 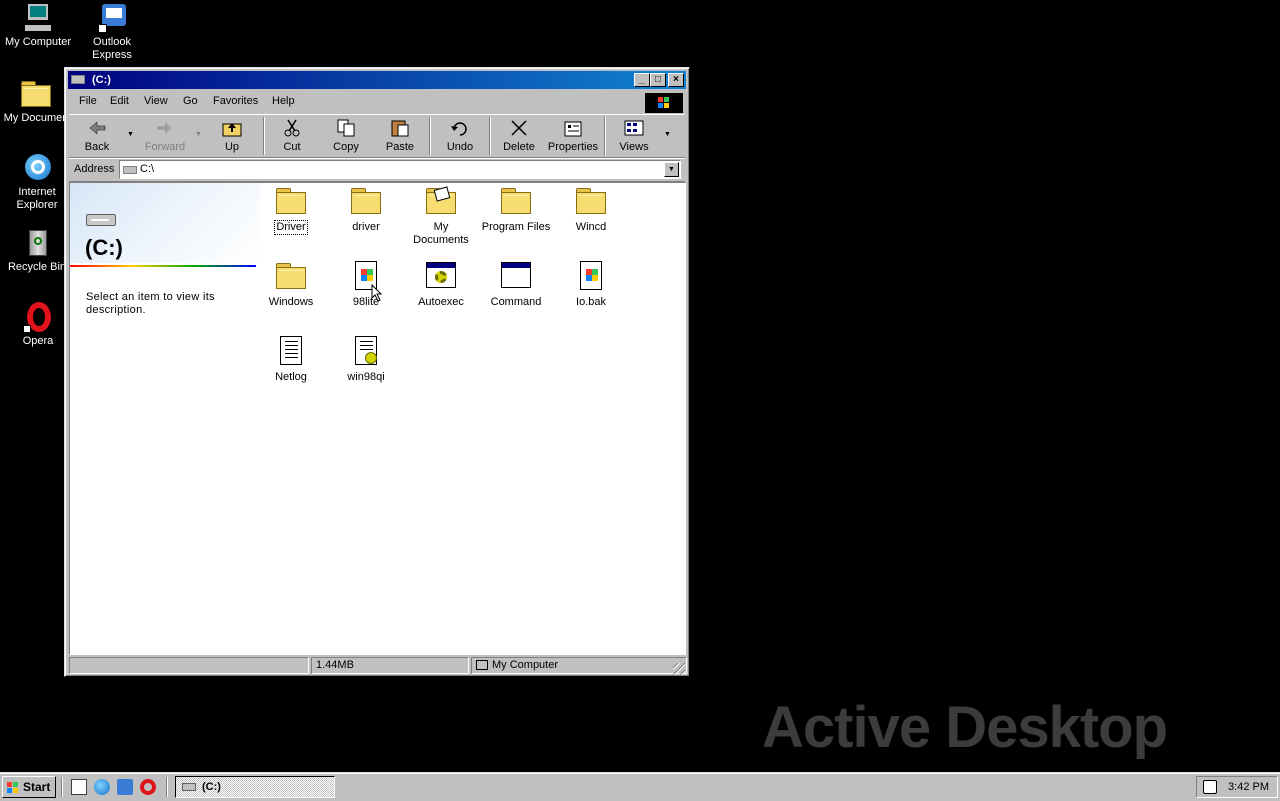 What do you see at coordinates (291, 227) in the screenshot?
I see `file-name: Driver` at bounding box center [291, 227].